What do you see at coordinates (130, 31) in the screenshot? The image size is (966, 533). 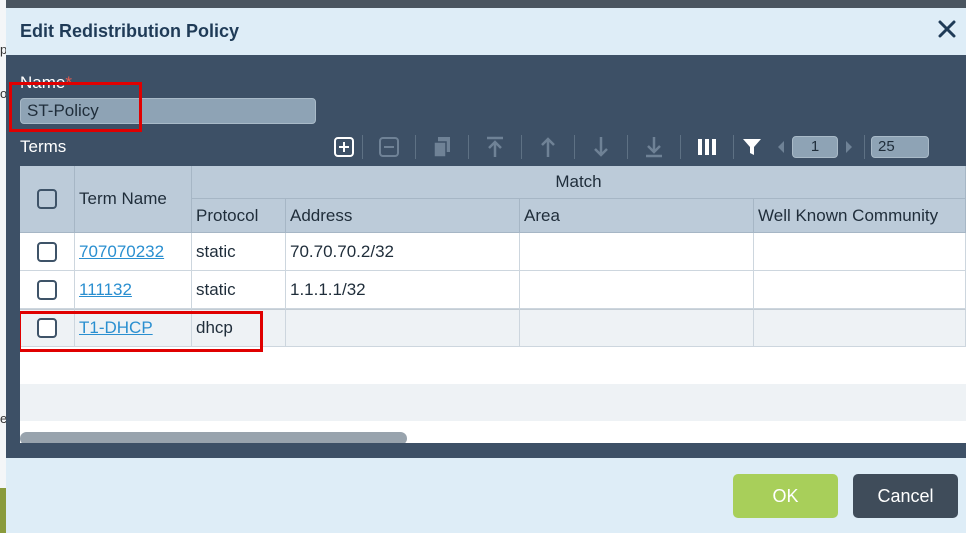 I see `dialog-title: Edit Redistribution Policy` at bounding box center [130, 31].